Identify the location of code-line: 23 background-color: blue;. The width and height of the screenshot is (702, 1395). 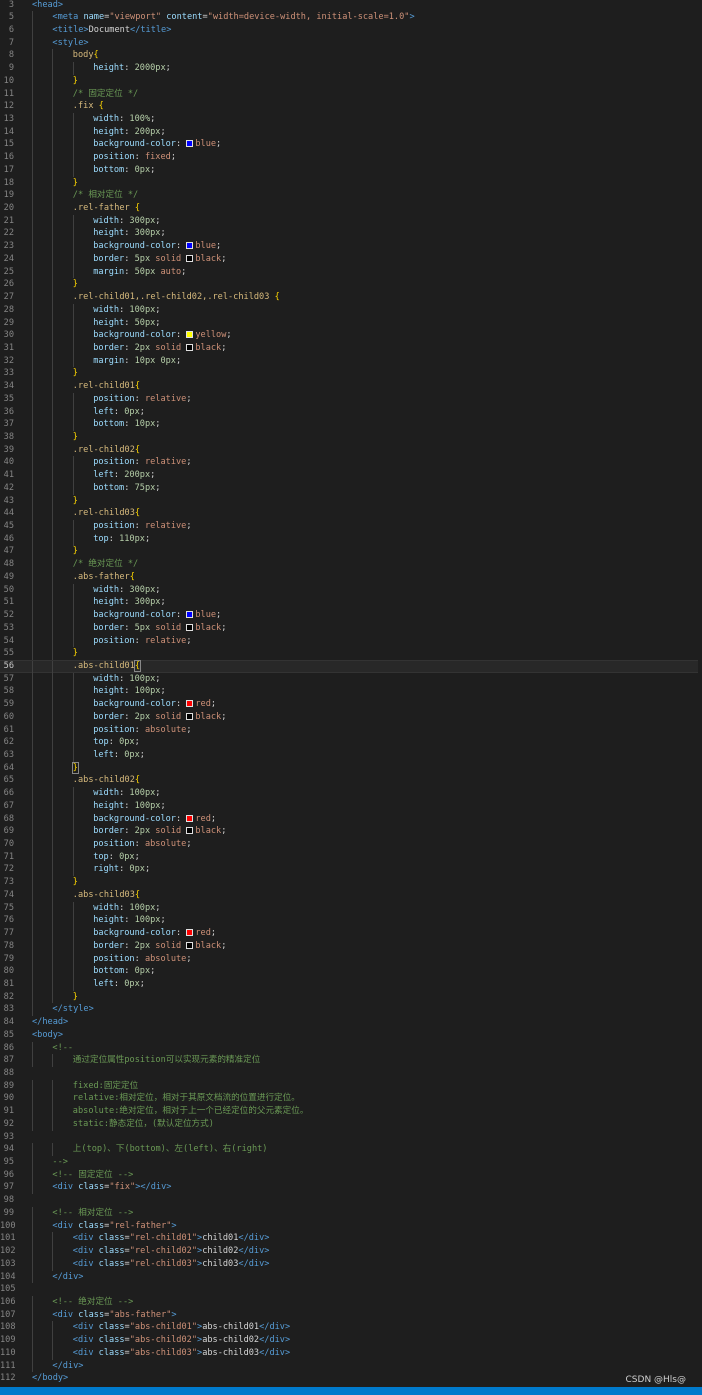
(351, 246).